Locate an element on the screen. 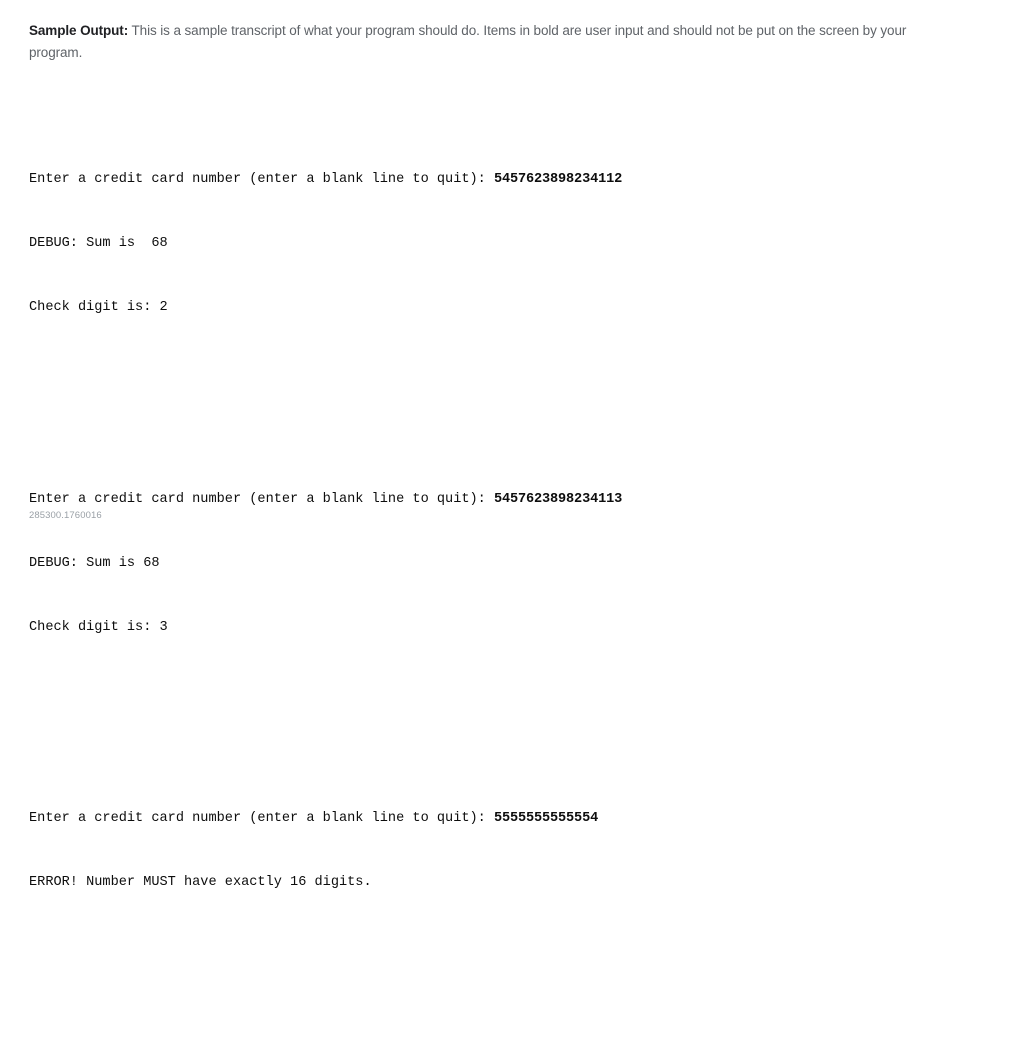 This screenshot has width=1024, height=1064. document-id: 285300.1760016 is located at coordinates (65, 516).